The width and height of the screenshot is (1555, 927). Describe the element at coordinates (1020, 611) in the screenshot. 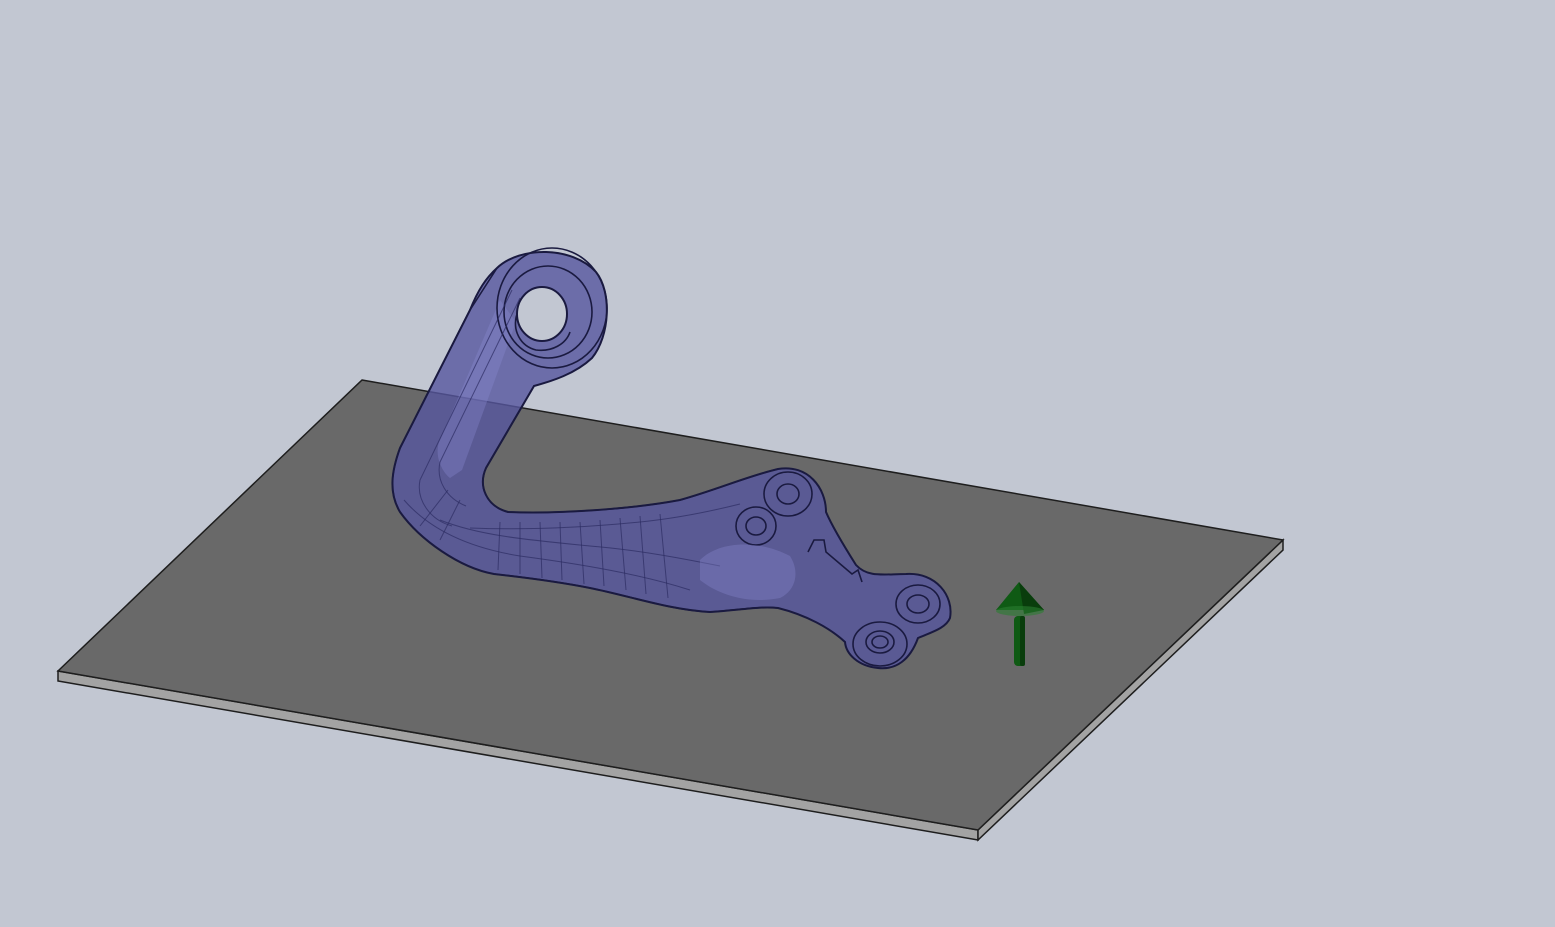

I see `arrow-head-base` at that location.